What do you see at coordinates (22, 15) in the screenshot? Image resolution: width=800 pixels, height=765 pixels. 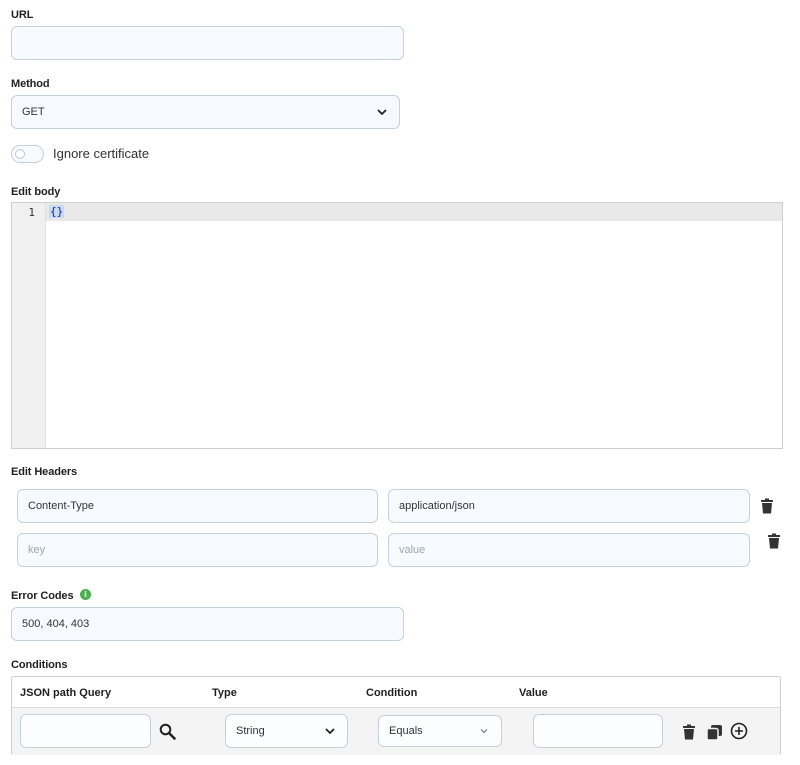 I see `url-label: URL` at bounding box center [22, 15].